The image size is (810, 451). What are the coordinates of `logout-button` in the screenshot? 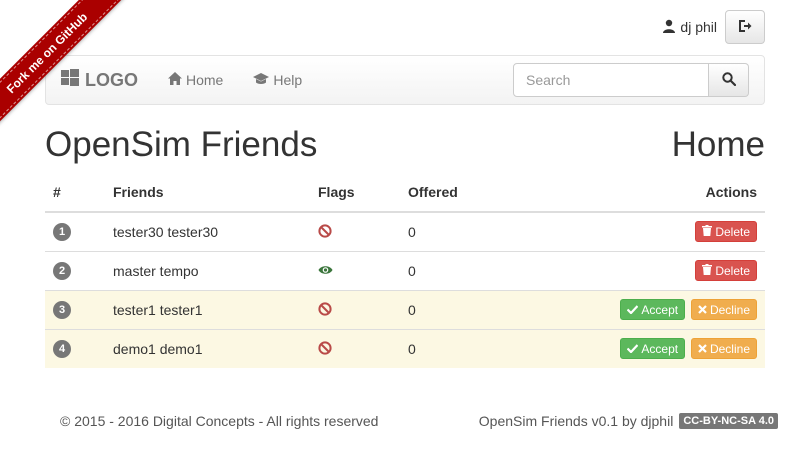 It's located at (745, 27).